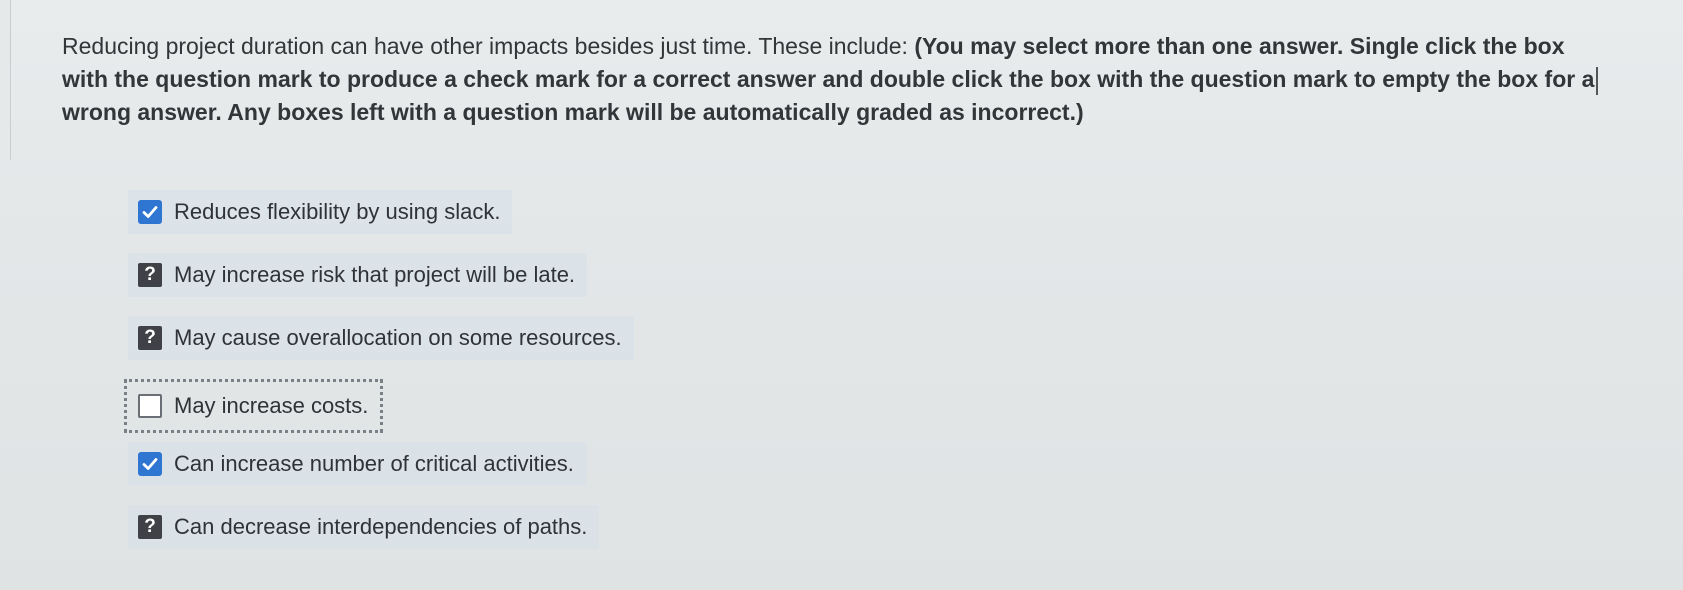 The image size is (1683, 590). I want to click on answer-option-1: Reduces flexibility by using slack., so click(320, 212).